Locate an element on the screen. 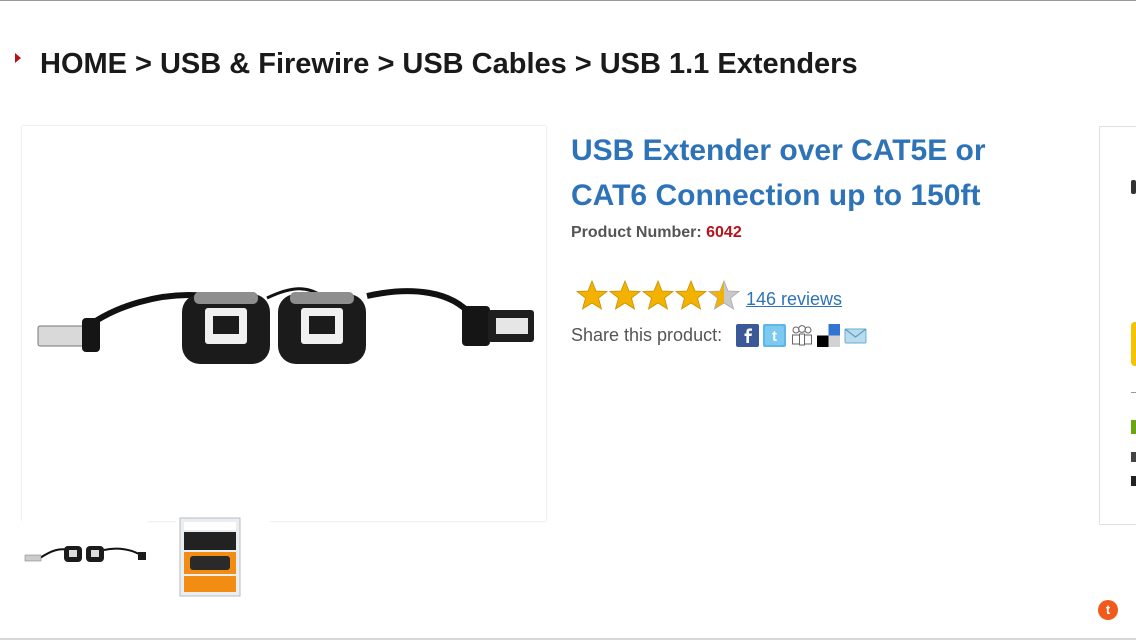  breadcrumb-usb-extenders: USB 1.1 Extenders is located at coordinates (729, 64).